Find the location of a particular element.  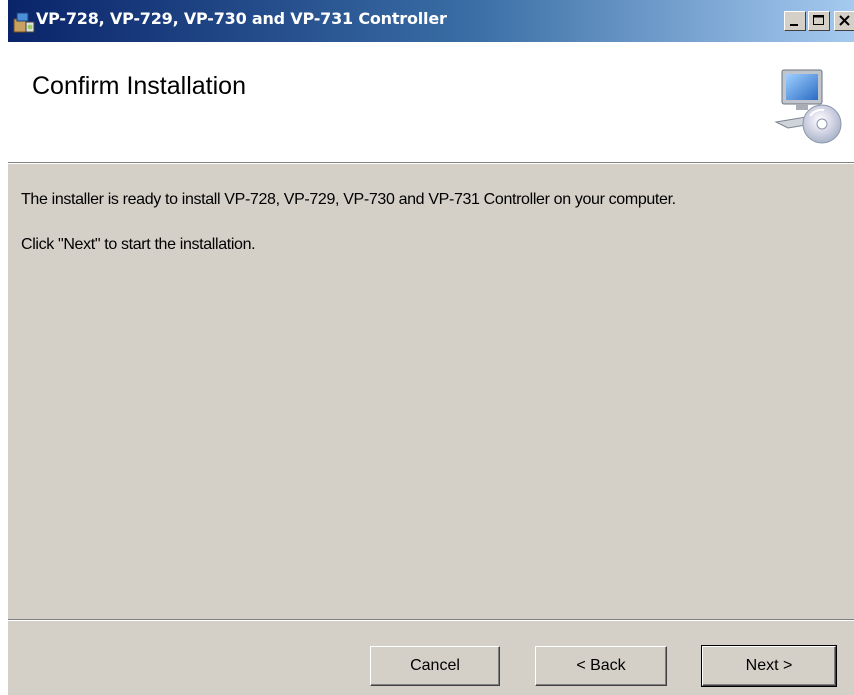

installer-app-icon is located at coordinates (24, 22).